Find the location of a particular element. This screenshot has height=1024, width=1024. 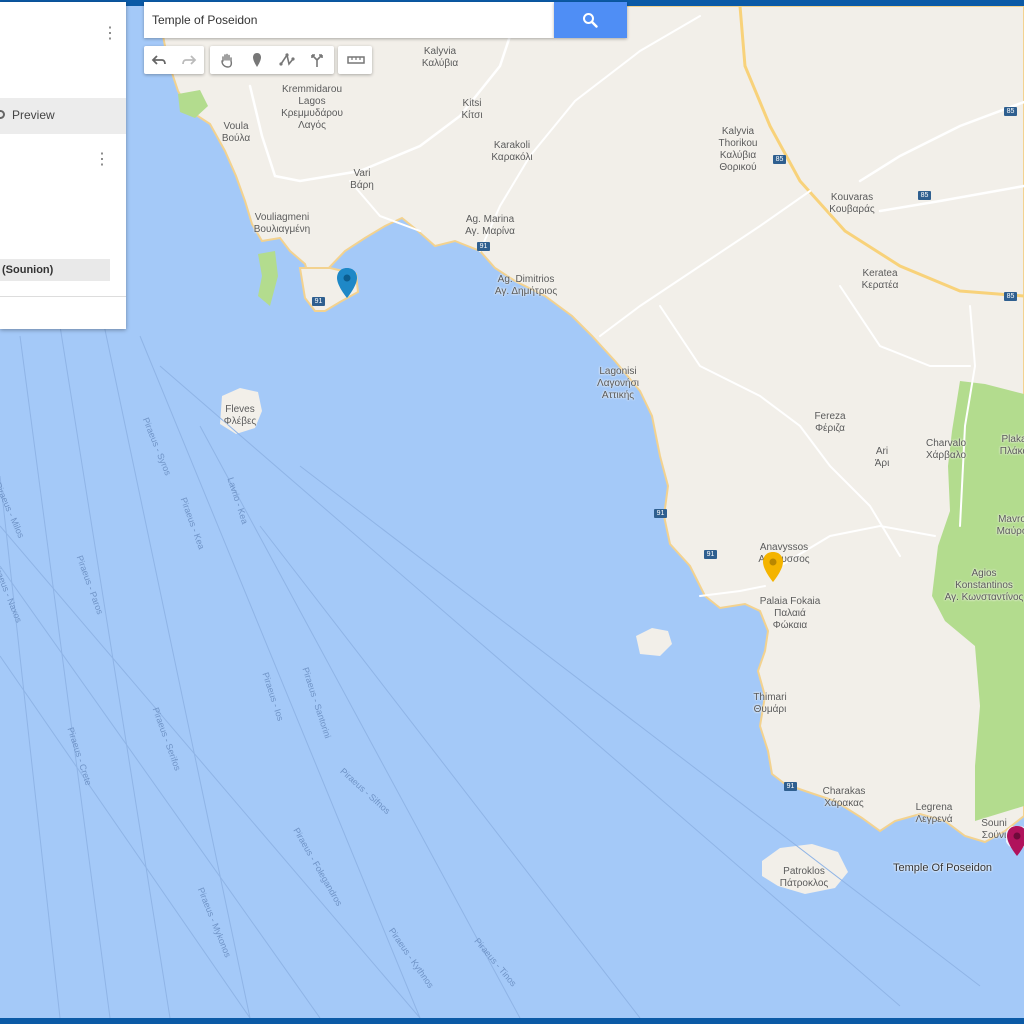

directions-icon is located at coordinates (317, 60).